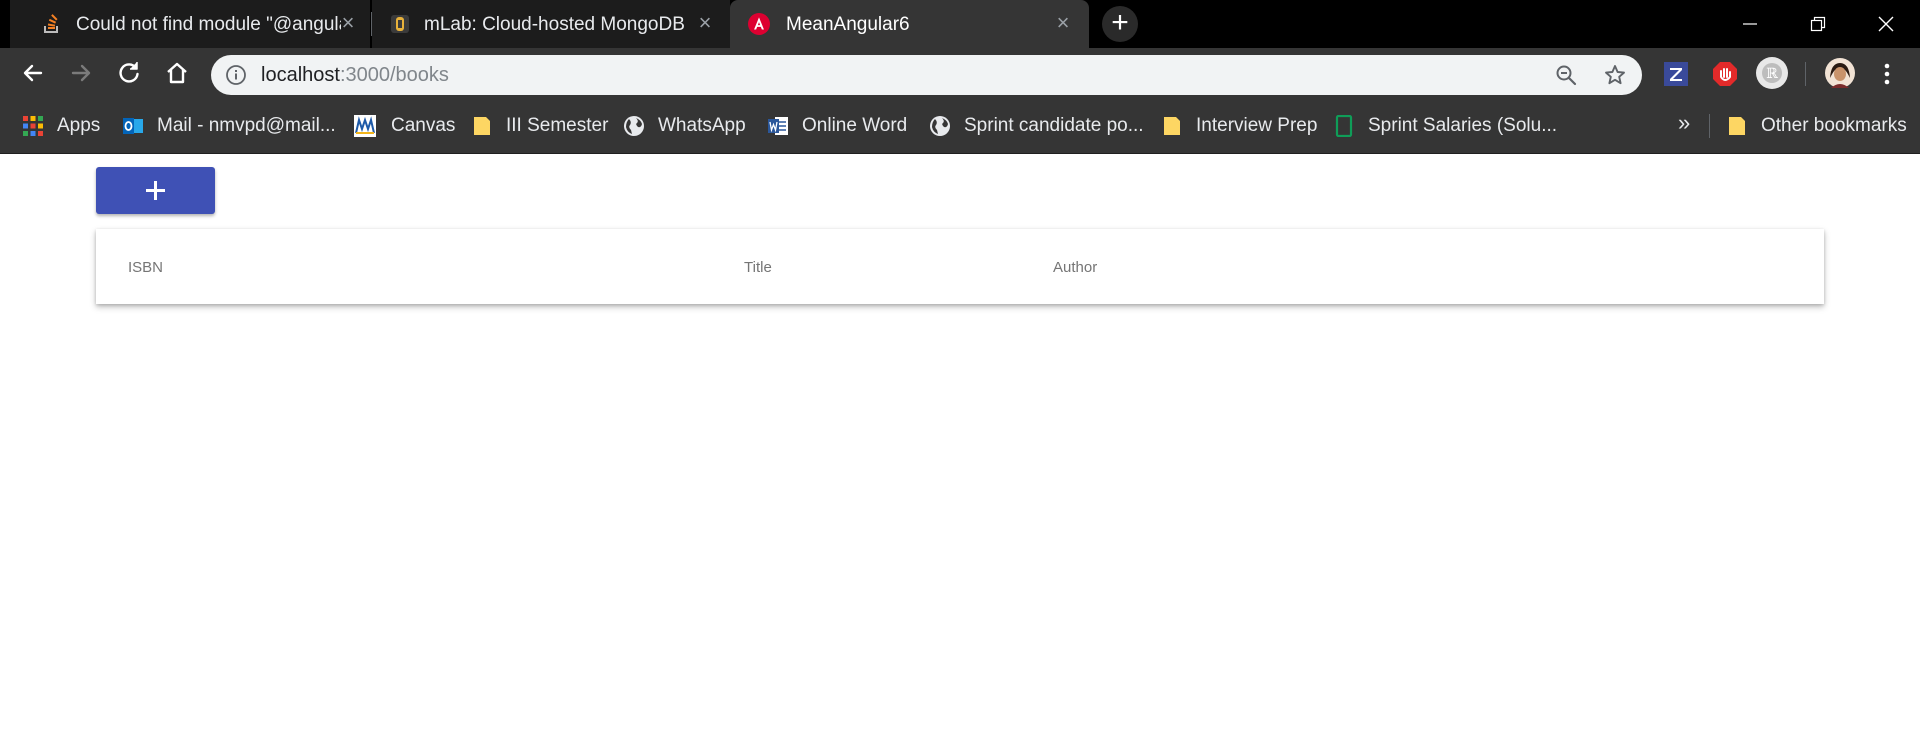 Image resolution: width=1920 pixels, height=753 pixels. I want to click on bookmark-online-word: Online Word, so click(837, 126).